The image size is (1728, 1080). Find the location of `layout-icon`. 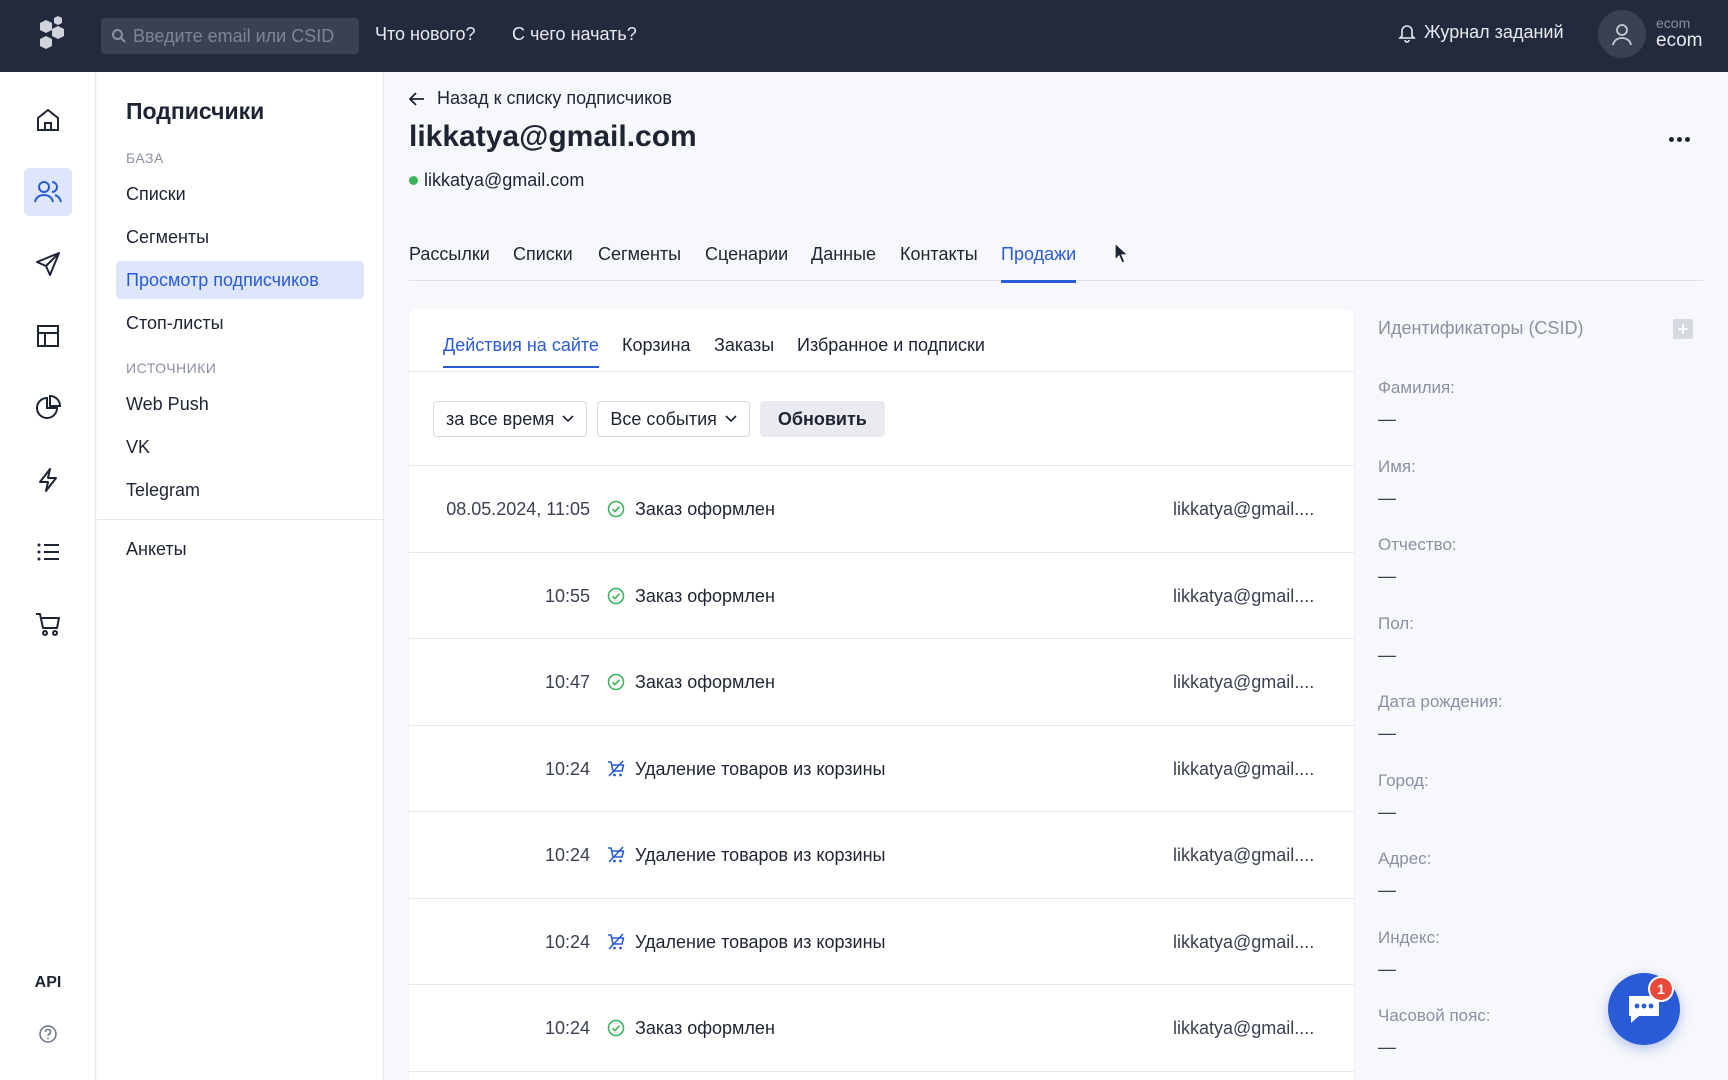

layout-icon is located at coordinates (48, 336).